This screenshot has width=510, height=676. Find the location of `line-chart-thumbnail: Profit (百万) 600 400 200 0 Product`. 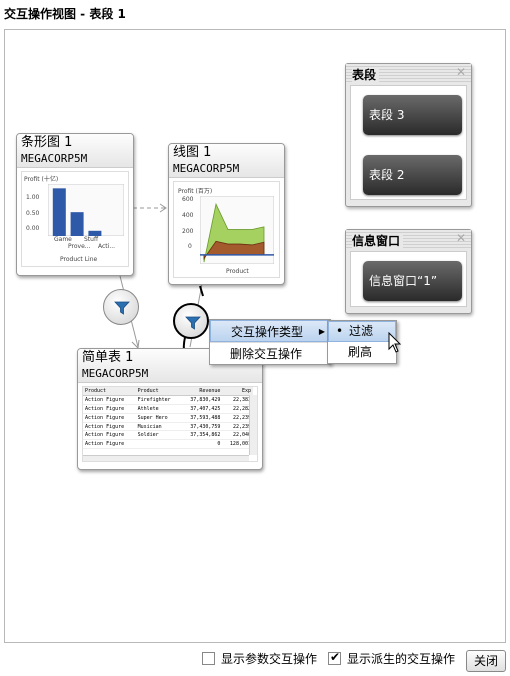

line-chart-thumbnail: Profit (百万) 600 400 200 0 Product is located at coordinates (226, 229).